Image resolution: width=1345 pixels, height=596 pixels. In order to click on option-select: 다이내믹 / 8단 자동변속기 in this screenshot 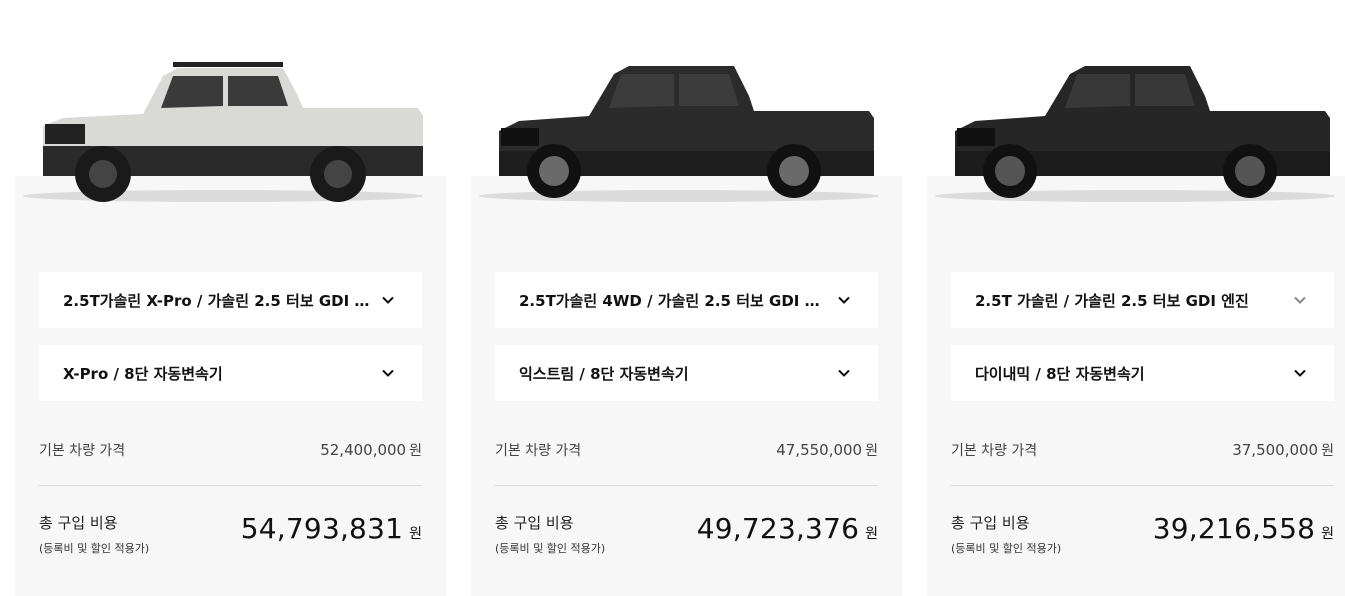, I will do `click(1142, 373)`.